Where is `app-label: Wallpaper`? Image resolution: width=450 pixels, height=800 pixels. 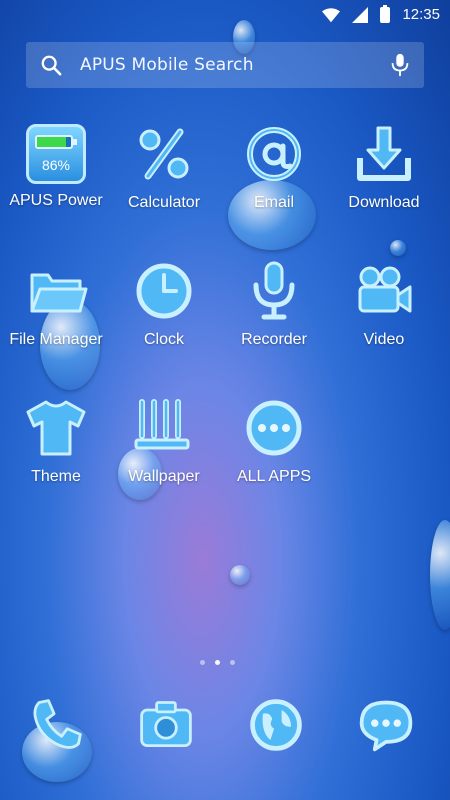 app-label: Wallpaper is located at coordinates (164, 476).